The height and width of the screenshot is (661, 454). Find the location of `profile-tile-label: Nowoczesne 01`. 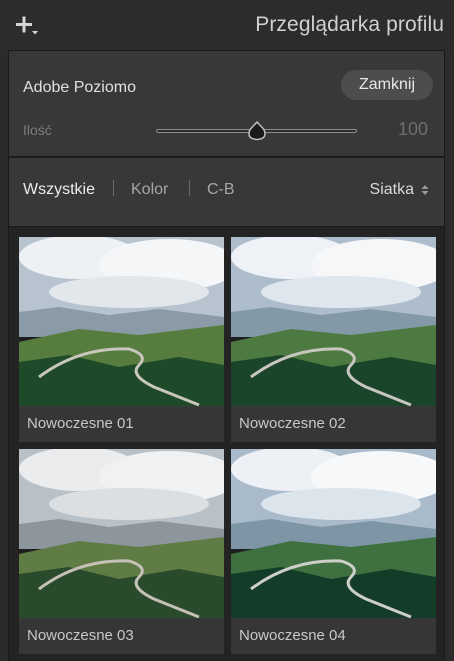

profile-tile-label: Nowoczesne 01 is located at coordinates (121, 424).